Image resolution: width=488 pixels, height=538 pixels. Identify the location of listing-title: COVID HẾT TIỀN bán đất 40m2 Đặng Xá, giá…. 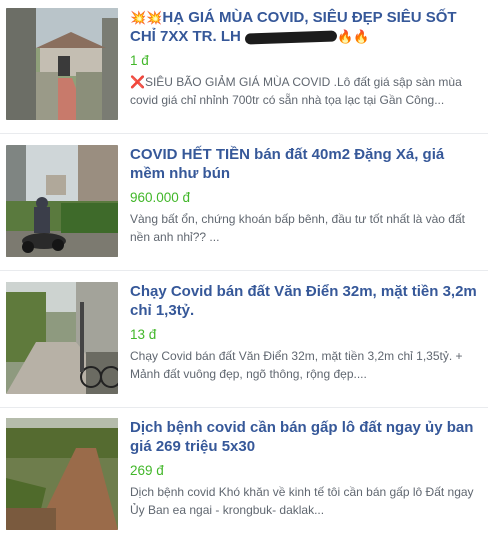
(305, 164).